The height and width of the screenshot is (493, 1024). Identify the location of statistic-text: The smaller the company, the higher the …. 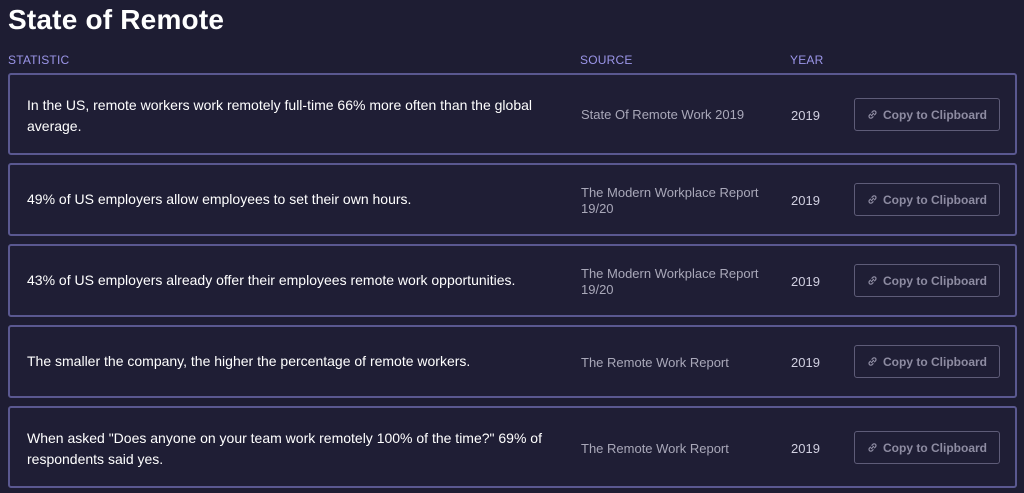
(249, 361).